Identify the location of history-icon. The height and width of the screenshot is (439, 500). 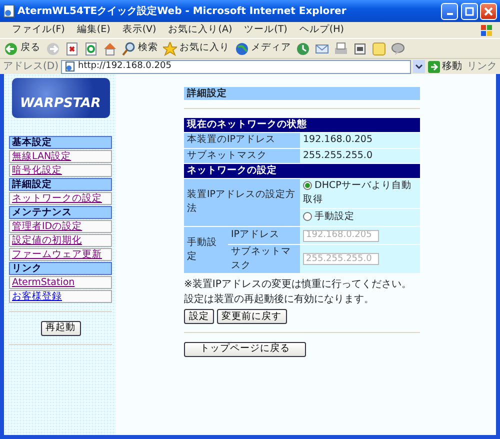
(303, 49).